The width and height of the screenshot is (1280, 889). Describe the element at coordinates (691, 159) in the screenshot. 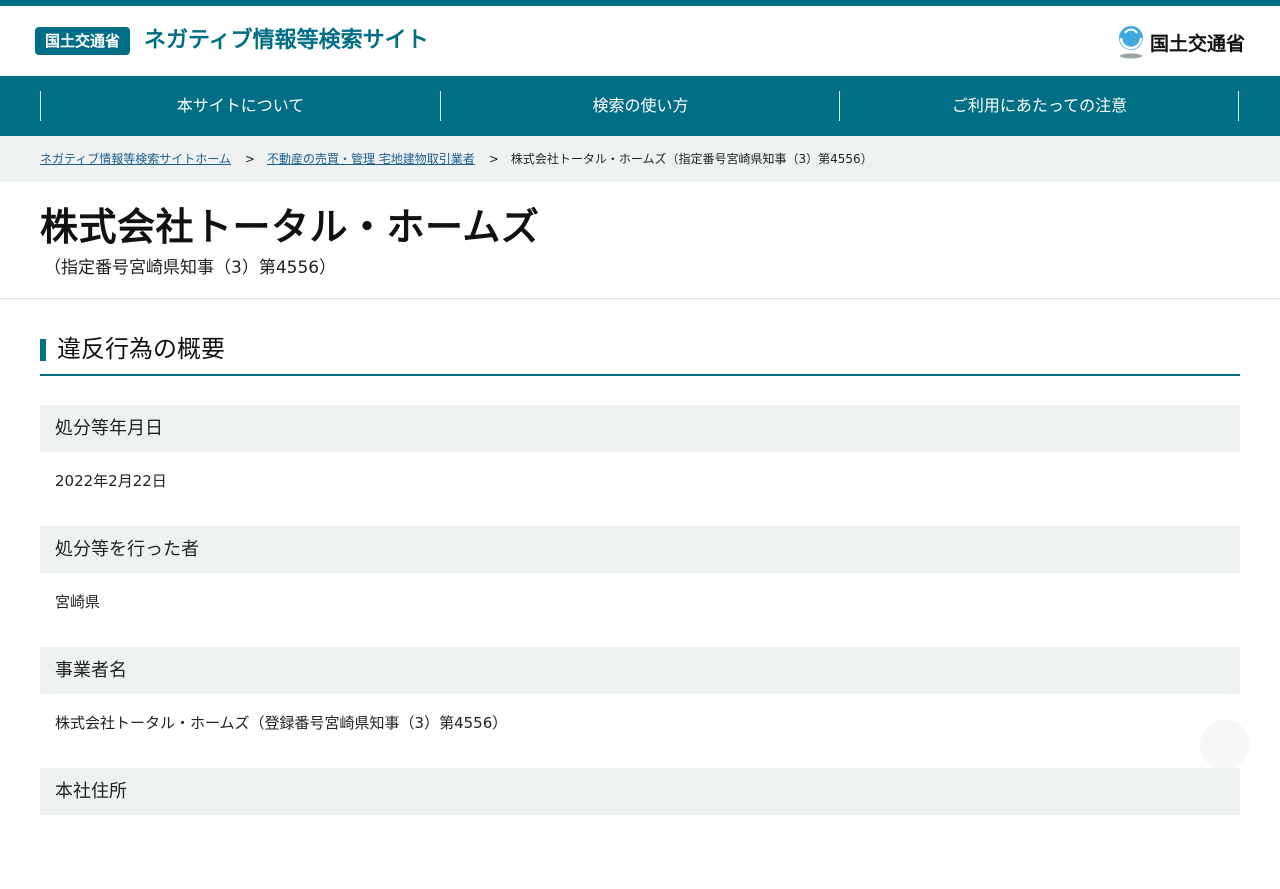

I see `breadcrumb-current: 株式会社トータル・ホームズ（指定番号宮崎県知事（3）第4556）` at that location.